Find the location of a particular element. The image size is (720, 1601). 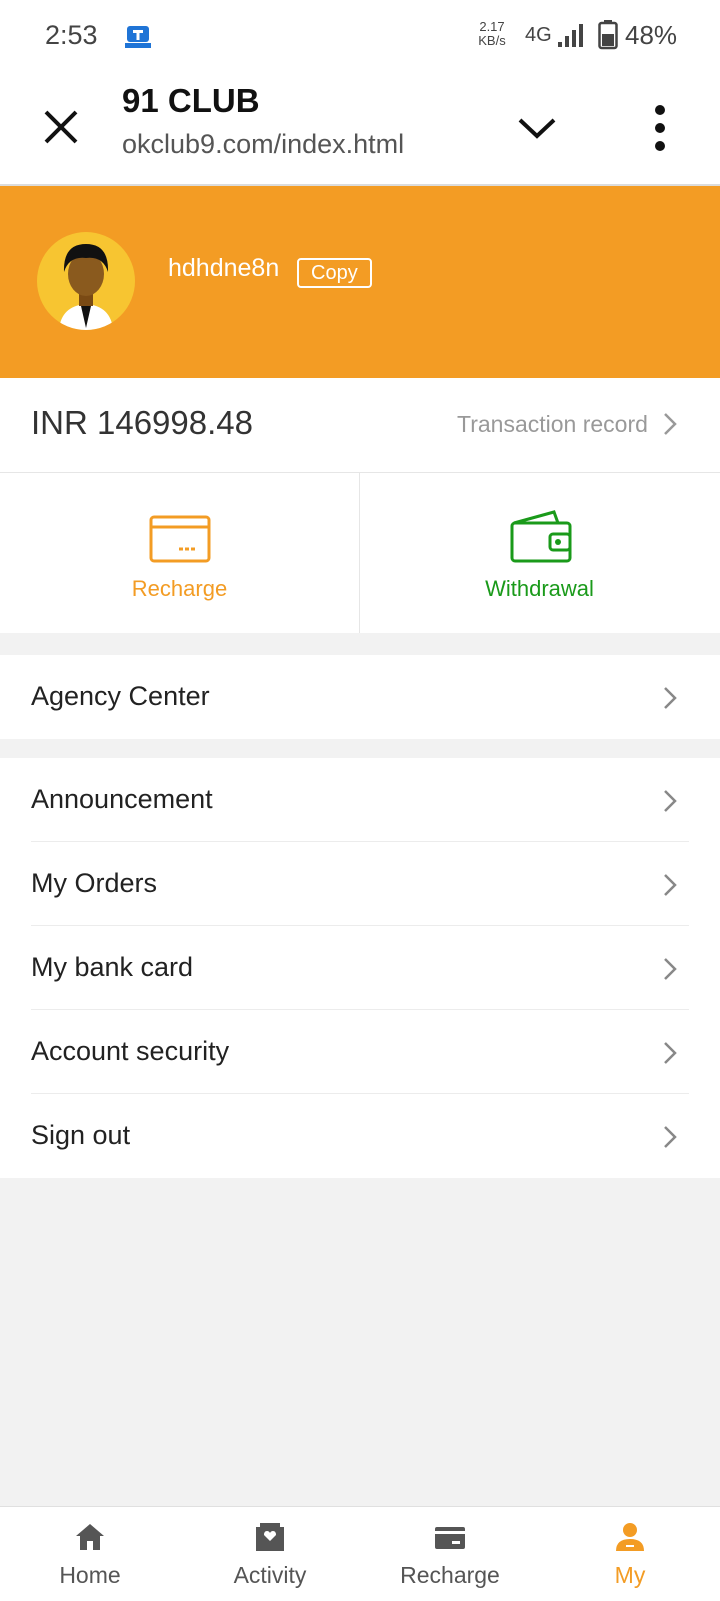

chevron-down-icon is located at coordinates (537, 128).